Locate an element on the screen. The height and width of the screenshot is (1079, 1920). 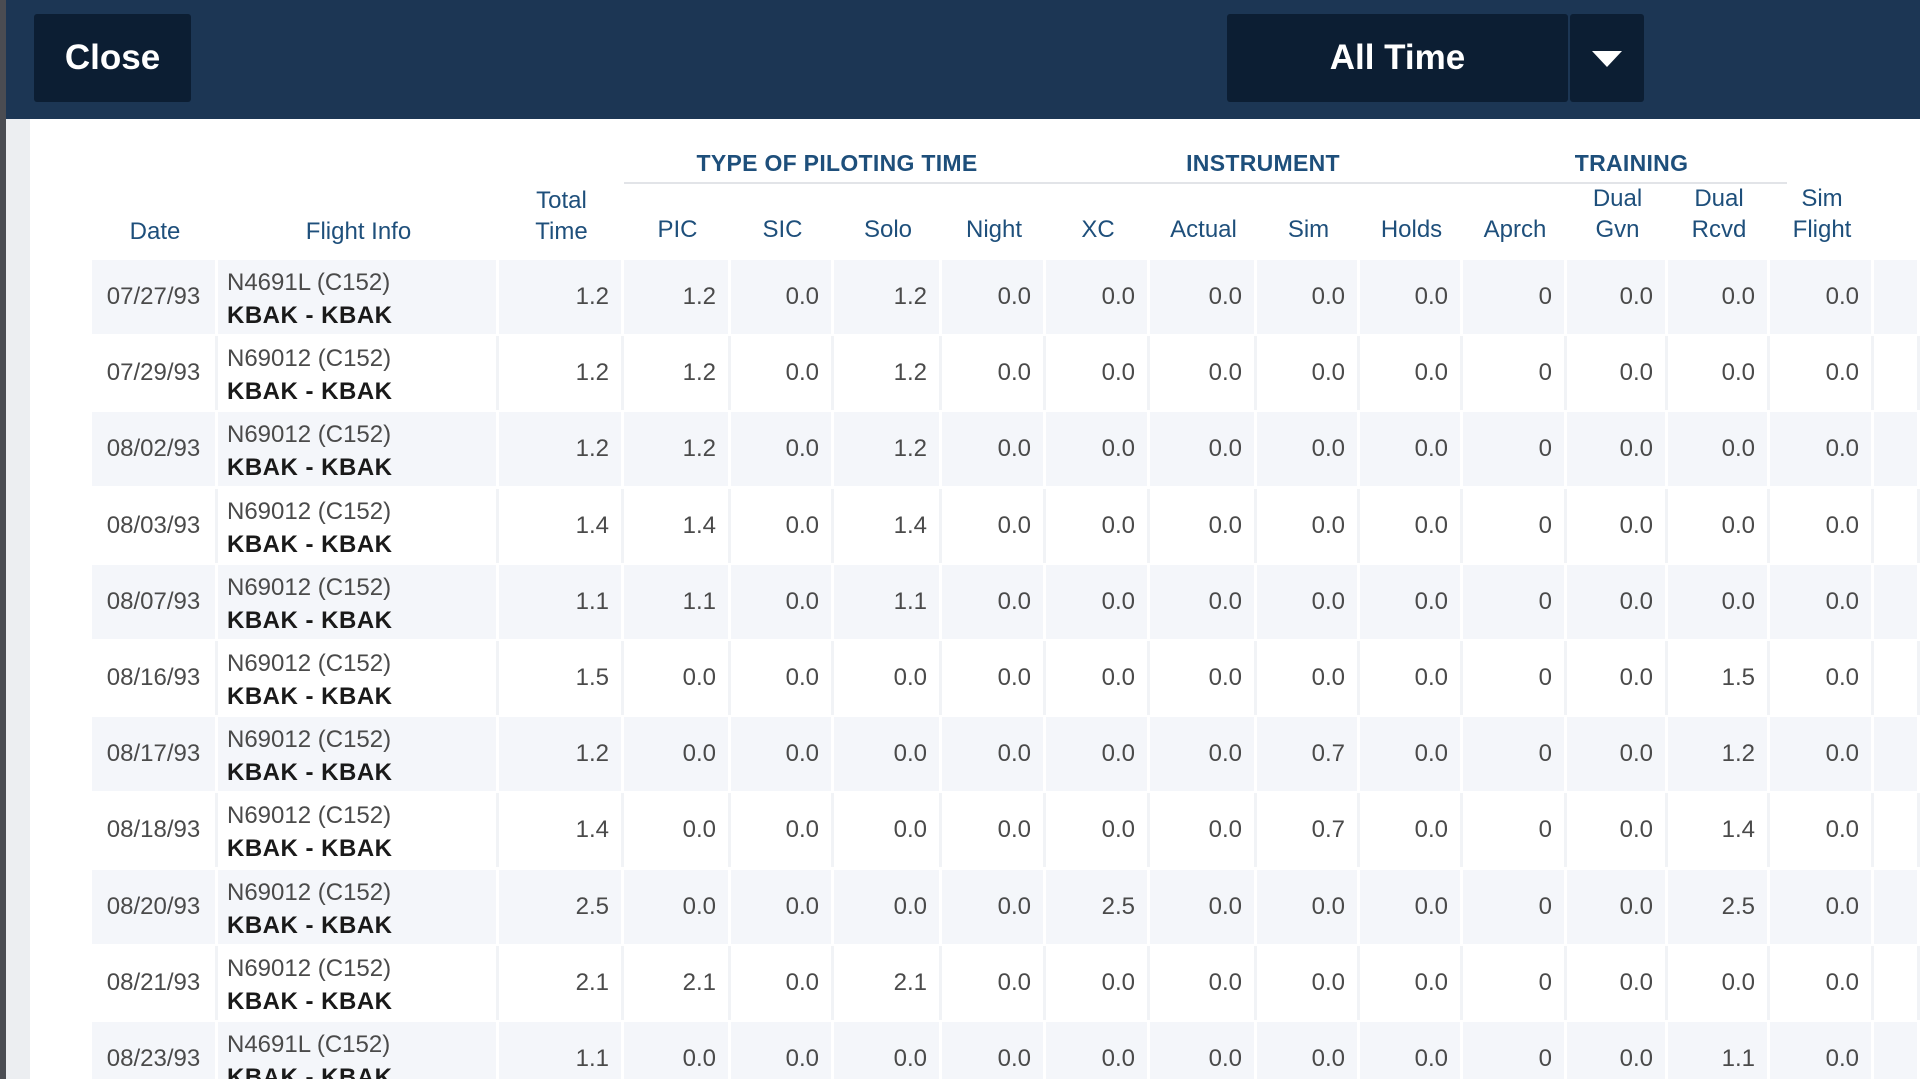
col-header-dual-rcvd: Dual Rcvd is located at coordinates (1719, 214).